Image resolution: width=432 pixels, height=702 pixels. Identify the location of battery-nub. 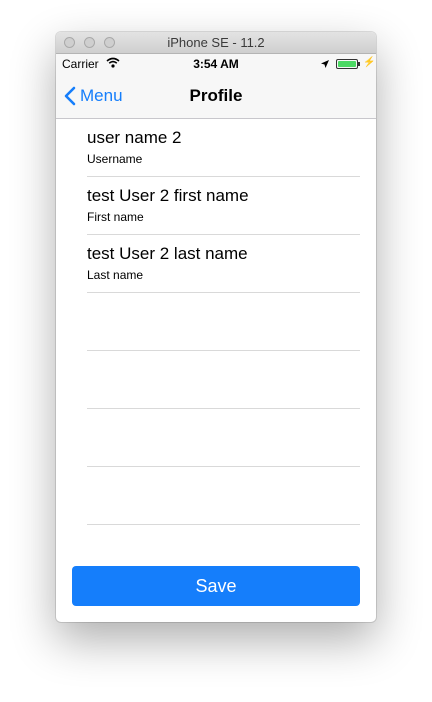
(359, 64).